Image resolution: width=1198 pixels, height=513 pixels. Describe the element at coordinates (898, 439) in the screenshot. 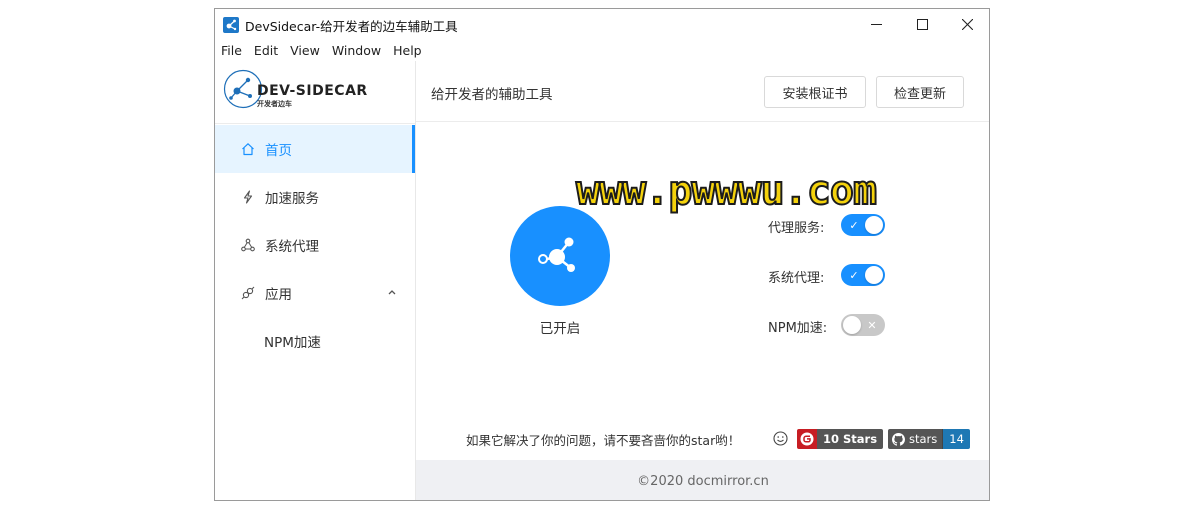

I see `github-icon` at that location.